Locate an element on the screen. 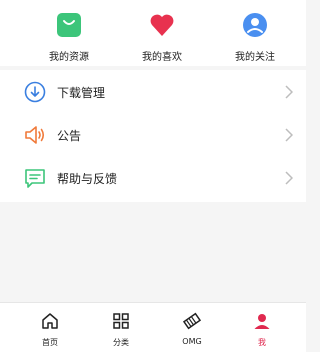 This screenshot has height=352, width=320. menu-item-label: 下载管理 is located at coordinates (81, 93).